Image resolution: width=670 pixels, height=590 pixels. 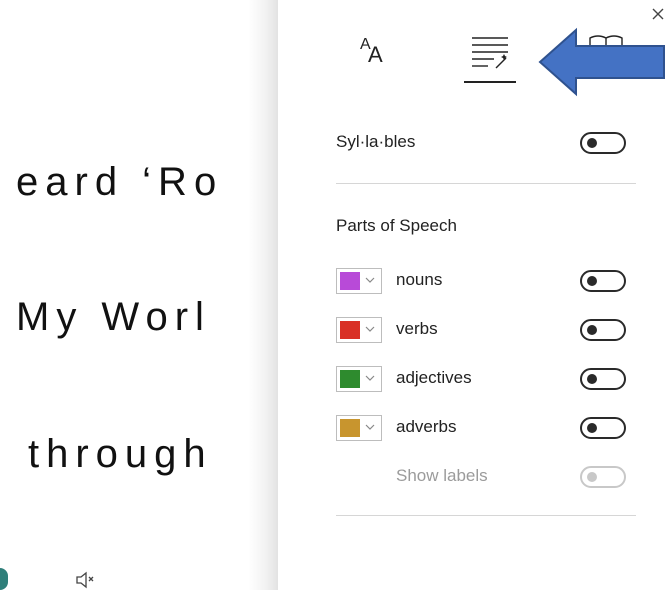 I want to click on panel-tabbar: A A, so click(x=474, y=50).